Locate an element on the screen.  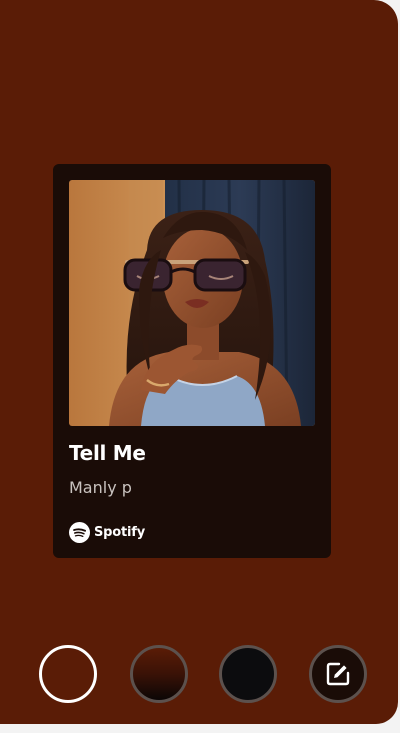
edit-image-icon is located at coordinates (338, 674).